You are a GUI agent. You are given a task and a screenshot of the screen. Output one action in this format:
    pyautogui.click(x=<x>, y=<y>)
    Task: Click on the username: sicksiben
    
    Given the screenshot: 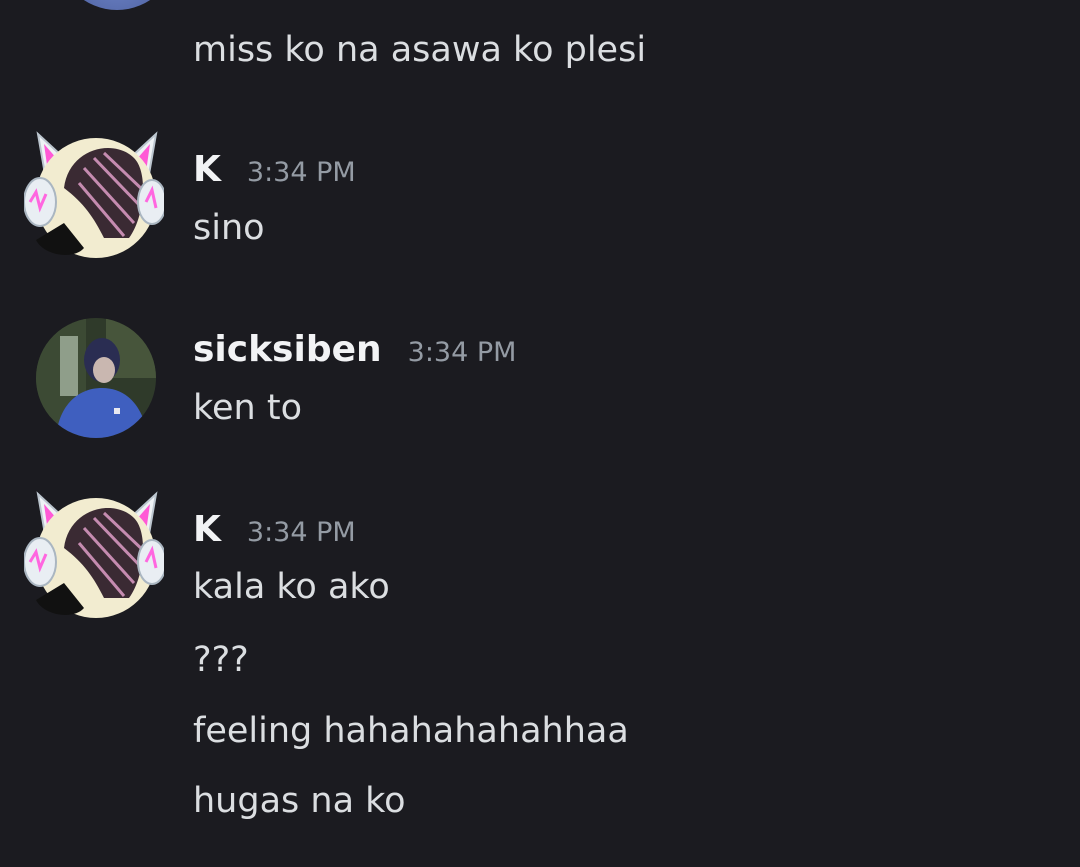 What is the action you would take?
    pyautogui.click(x=287, y=350)
    